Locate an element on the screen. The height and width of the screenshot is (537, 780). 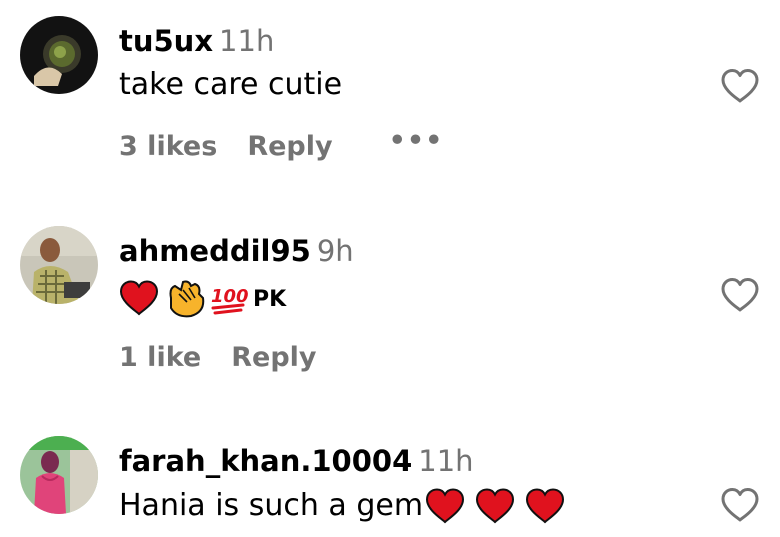
comment-text-content: Hania is such a gem is located at coordinates (271, 505).